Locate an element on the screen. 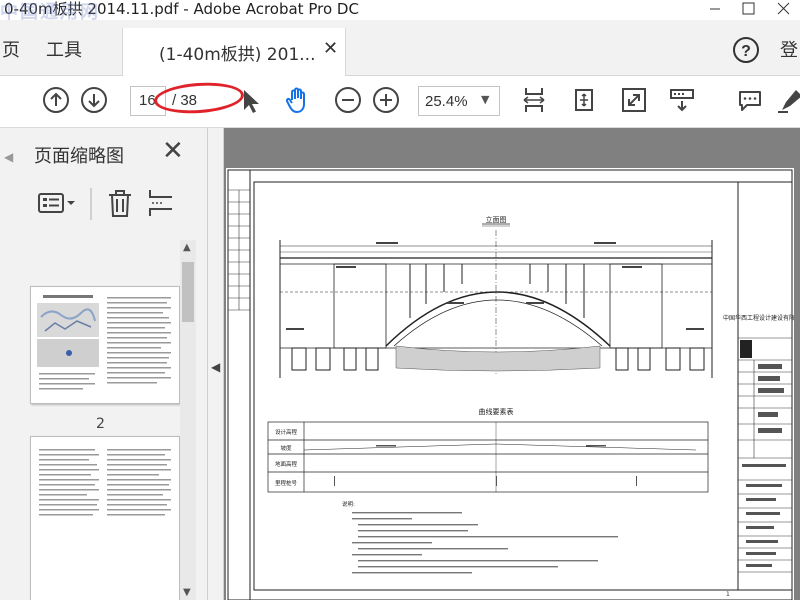 The image size is (800, 600). panel-collapse-strip: ◀ is located at coordinates (216, 364).